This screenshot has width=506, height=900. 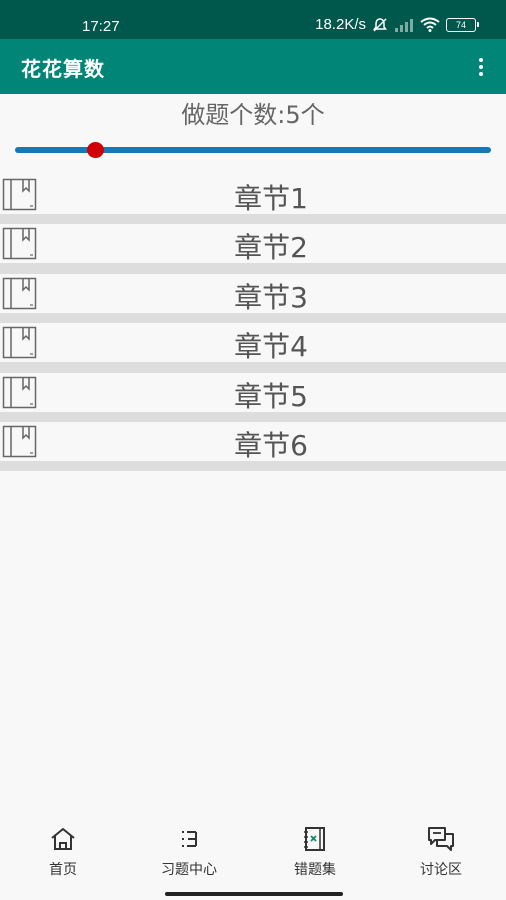 I want to click on chapter-item-6: 章节6, so click(x=253, y=441).